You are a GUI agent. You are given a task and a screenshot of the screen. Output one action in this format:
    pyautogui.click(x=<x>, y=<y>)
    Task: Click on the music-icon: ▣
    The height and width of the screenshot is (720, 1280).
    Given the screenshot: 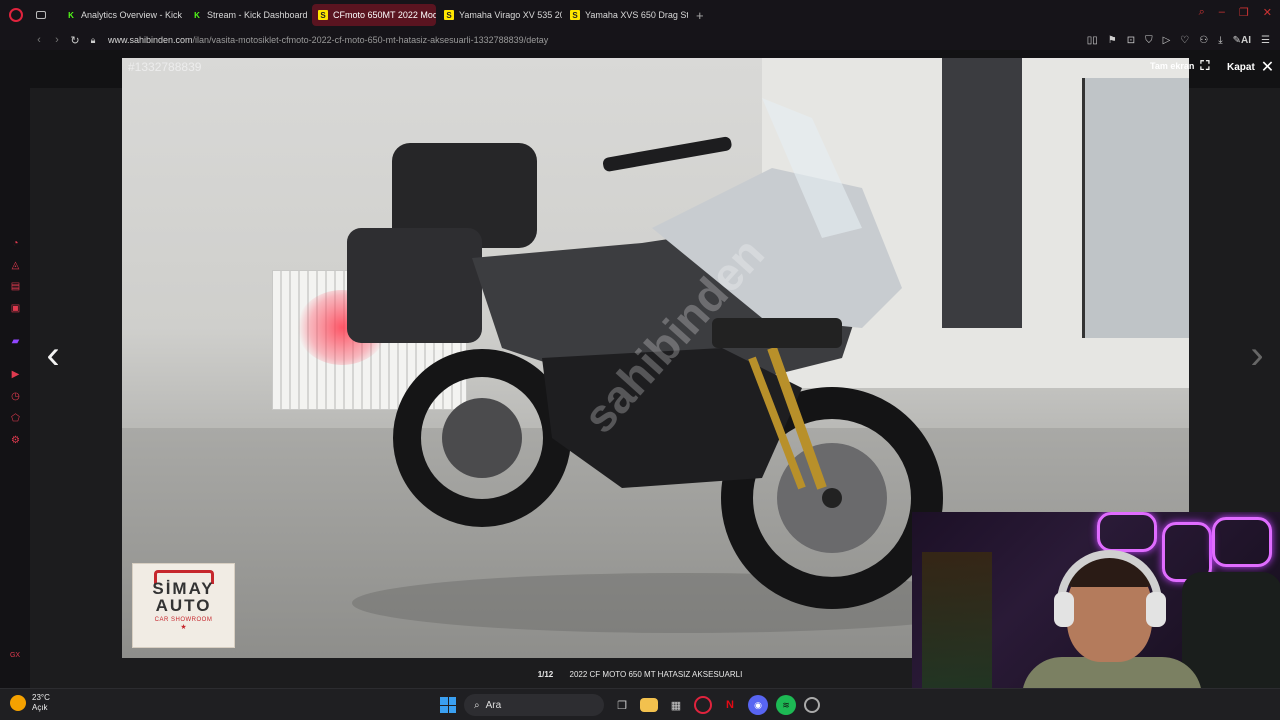 What is the action you would take?
    pyautogui.click(x=15, y=308)
    